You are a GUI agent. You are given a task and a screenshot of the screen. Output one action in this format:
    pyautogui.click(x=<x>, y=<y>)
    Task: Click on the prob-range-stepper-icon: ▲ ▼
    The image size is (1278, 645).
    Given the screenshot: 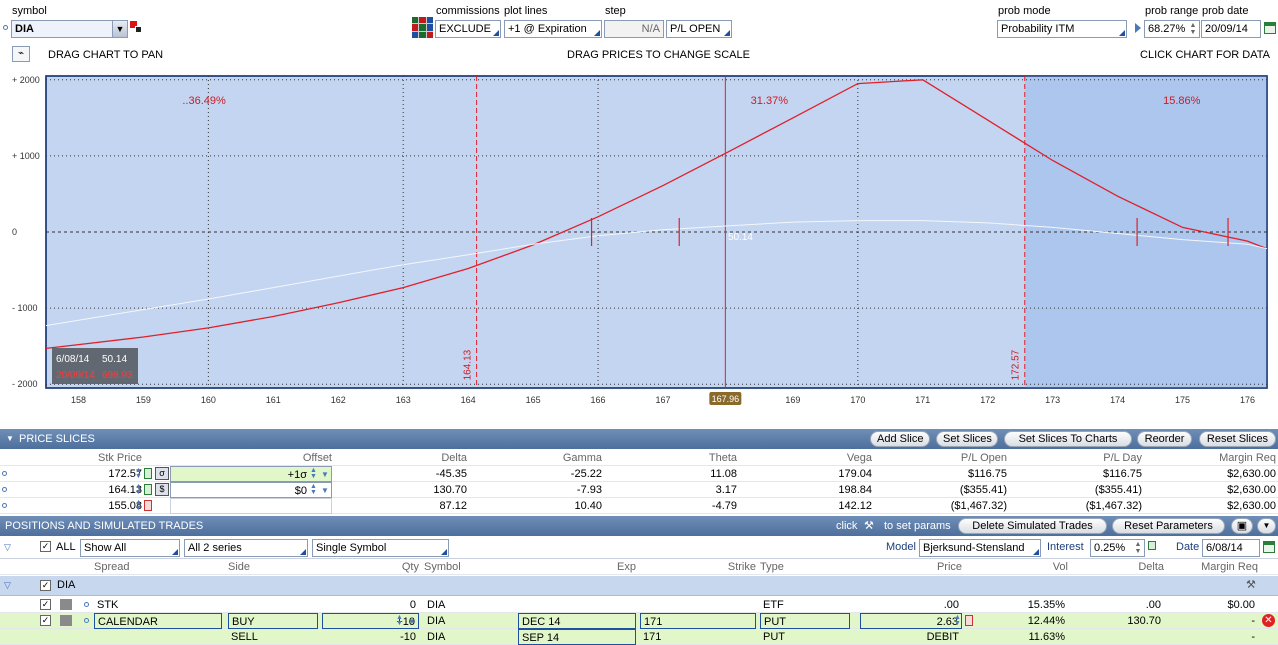 What is the action you would take?
    pyautogui.click(x=1193, y=29)
    